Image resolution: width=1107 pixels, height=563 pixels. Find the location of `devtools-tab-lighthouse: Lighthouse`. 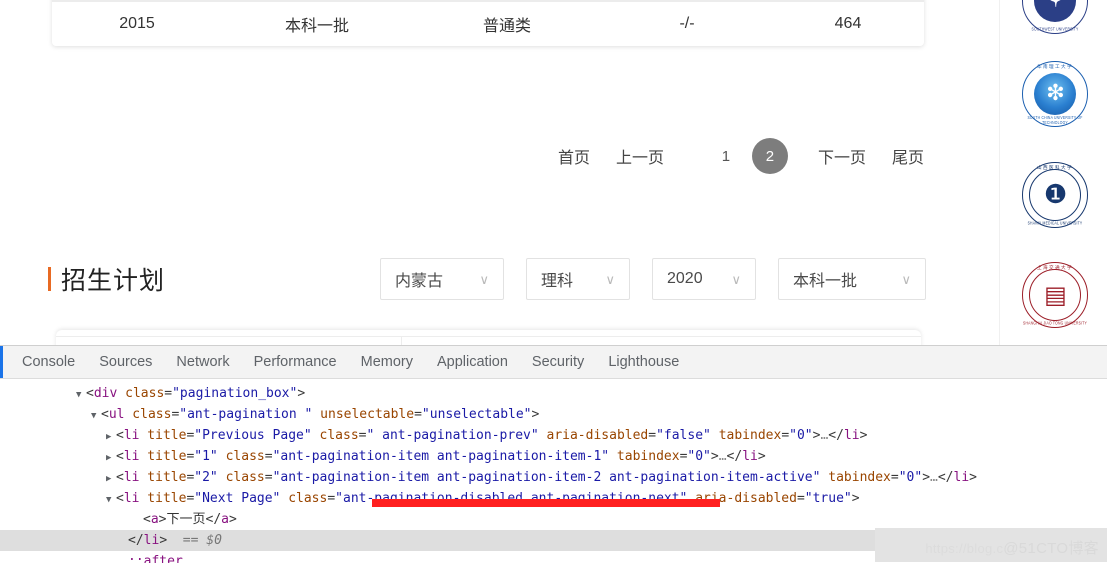

devtools-tab-lighthouse: Lighthouse is located at coordinates (643, 362).